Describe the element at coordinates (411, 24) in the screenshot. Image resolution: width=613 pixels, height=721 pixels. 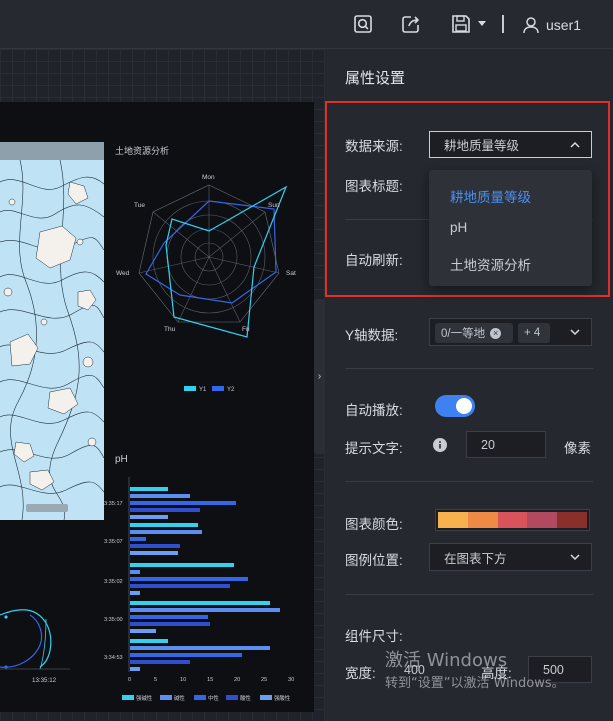
I see `share-icon` at that location.